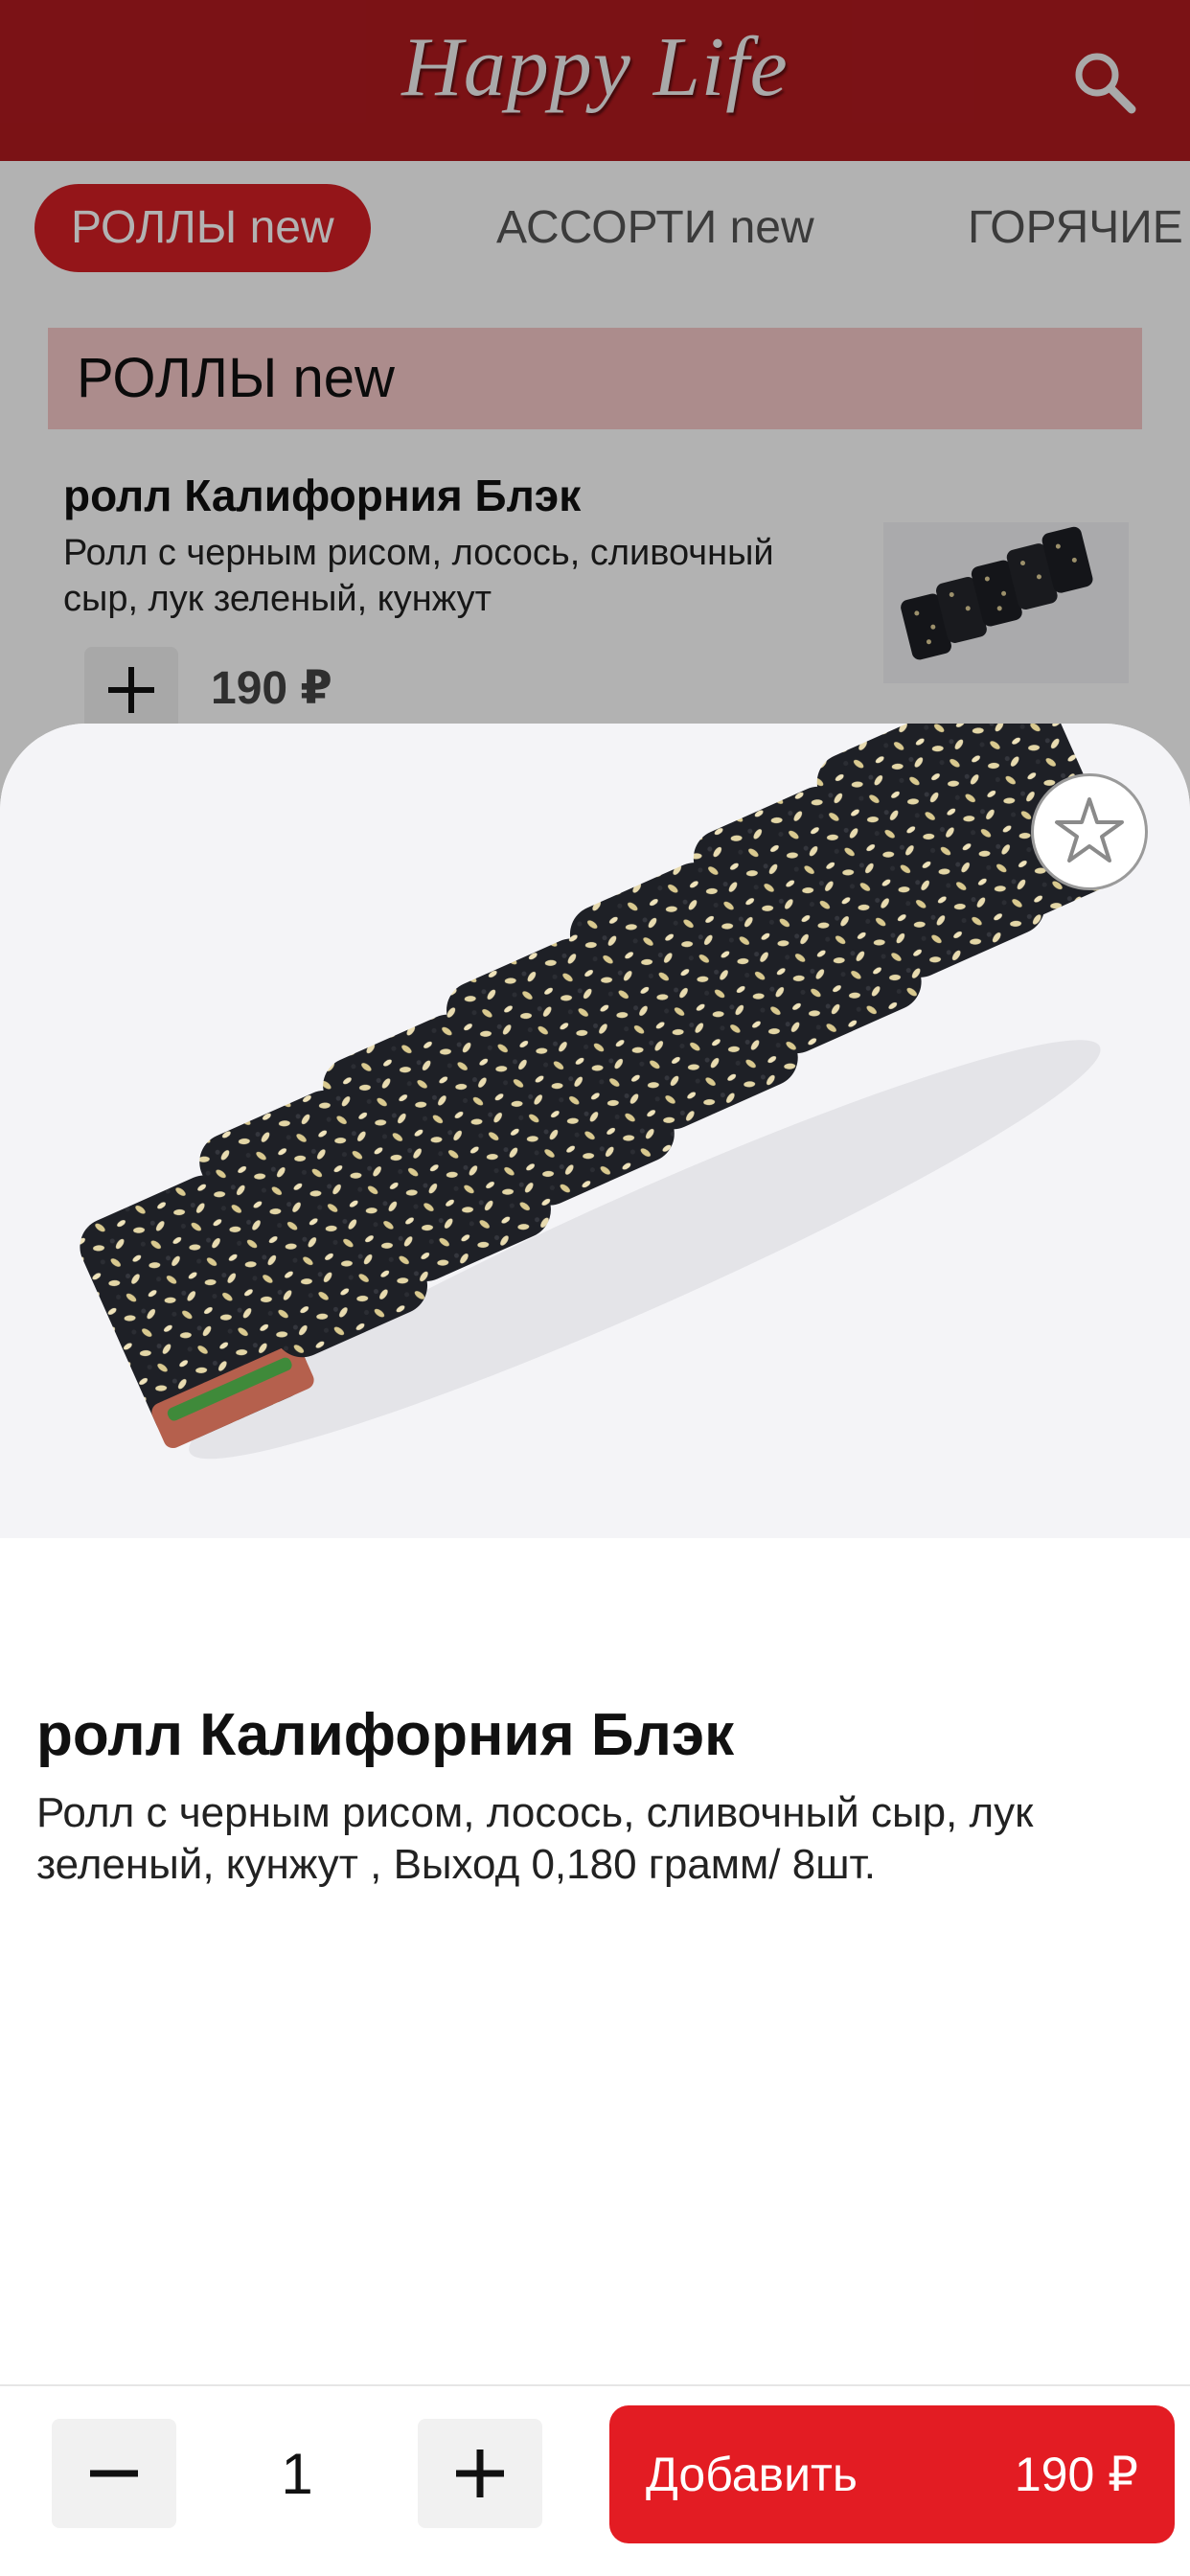 The width and height of the screenshot is (1190, 2576). What do you see at coordinates (1076, 2474) in the screenshot?
I see `add-to-cart-price: 190 ₽` at bounding box center [1076, 2474].